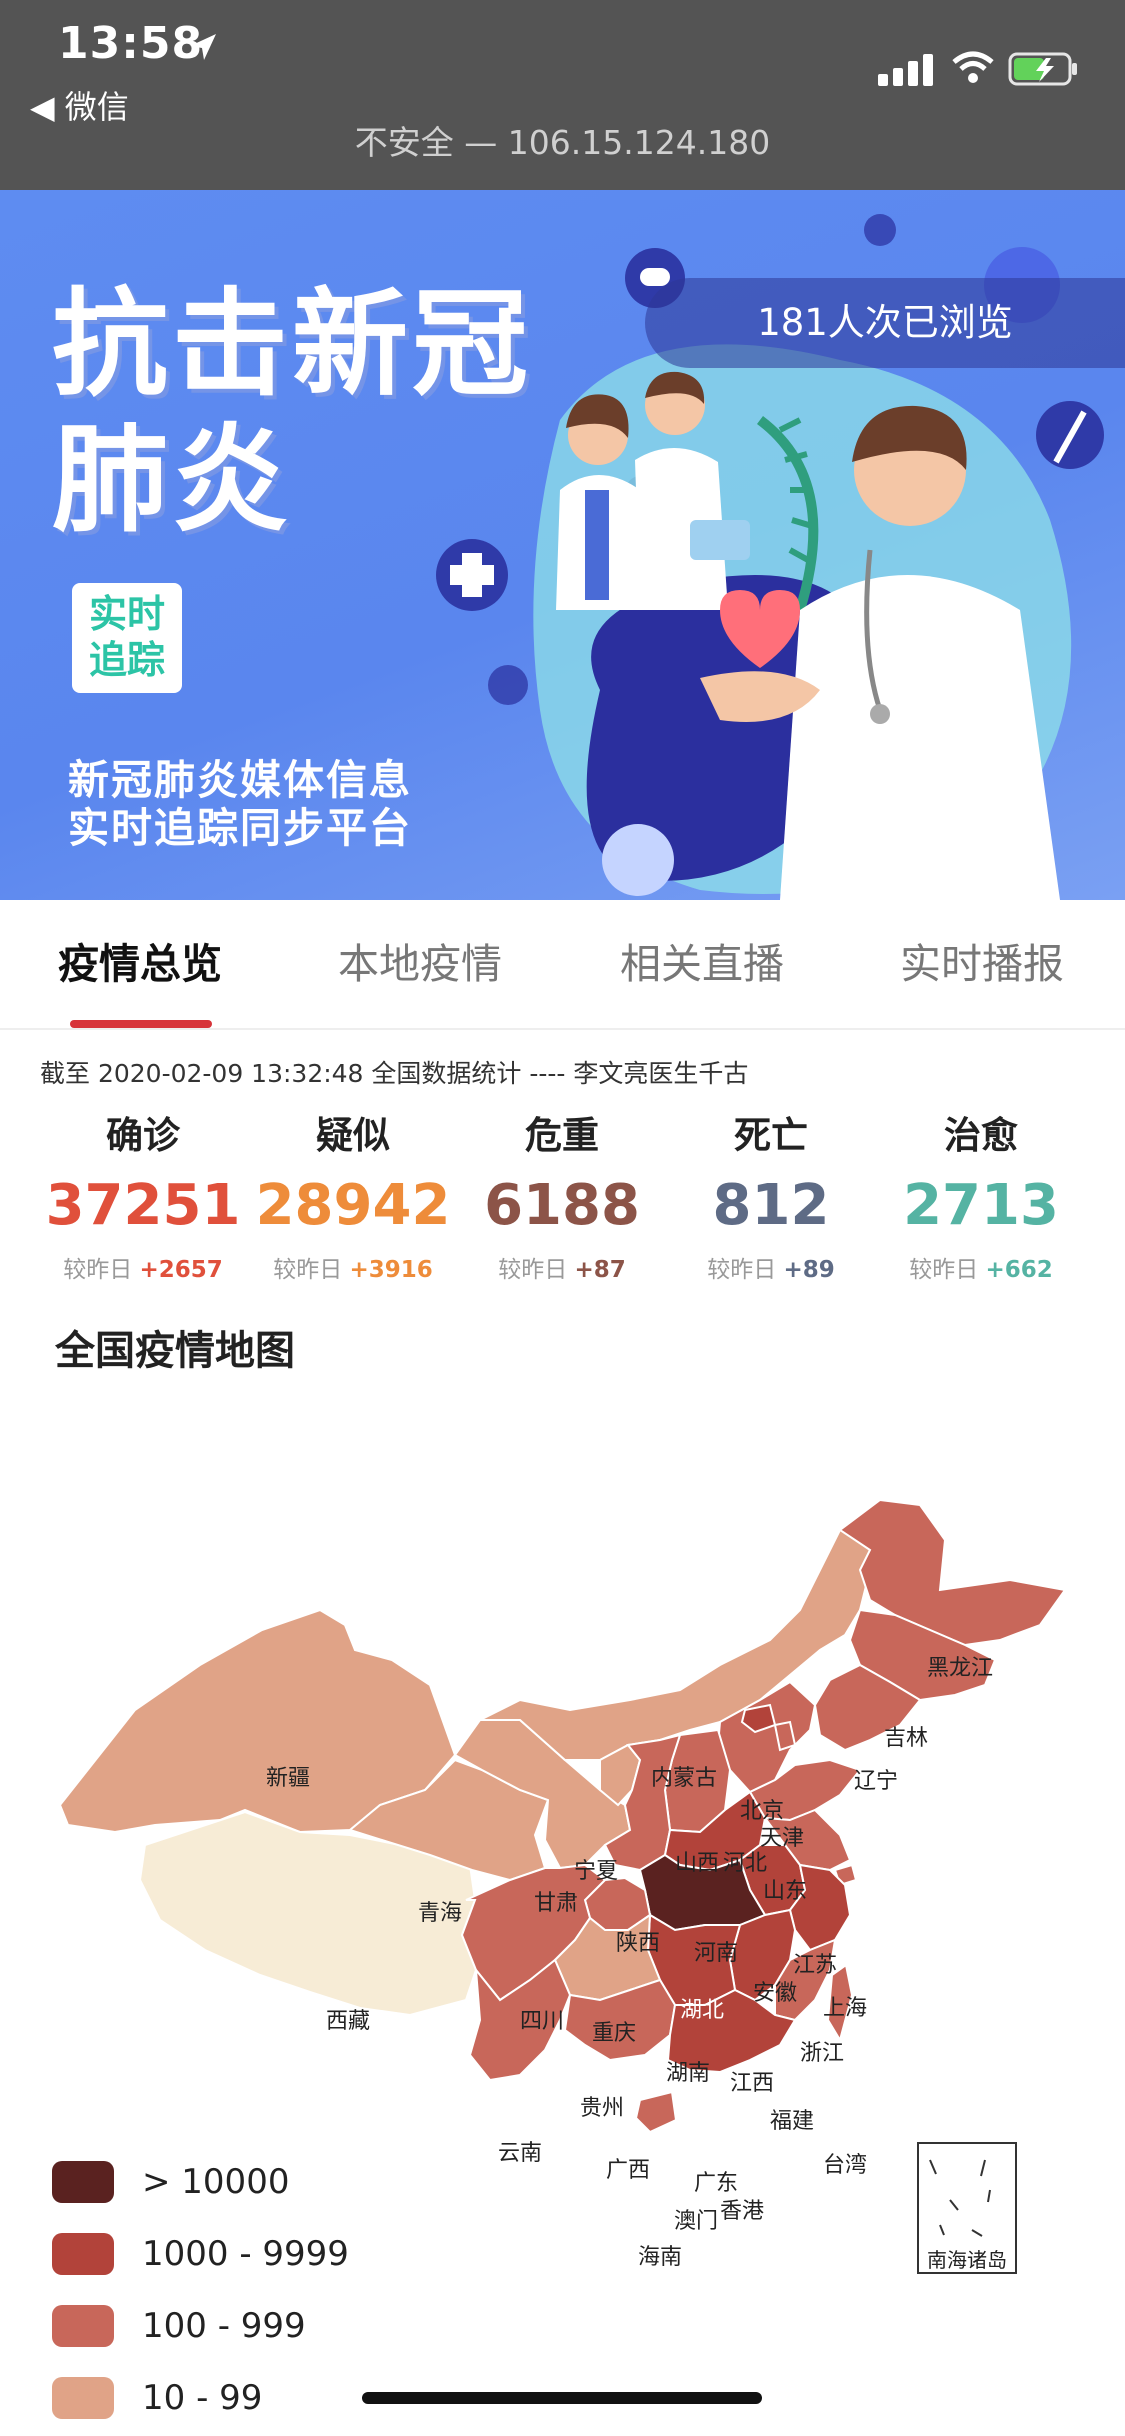  Describe the element at coordinates (702, 2010) in the screenshot. I see `label-hubei: 湖北` at that location.